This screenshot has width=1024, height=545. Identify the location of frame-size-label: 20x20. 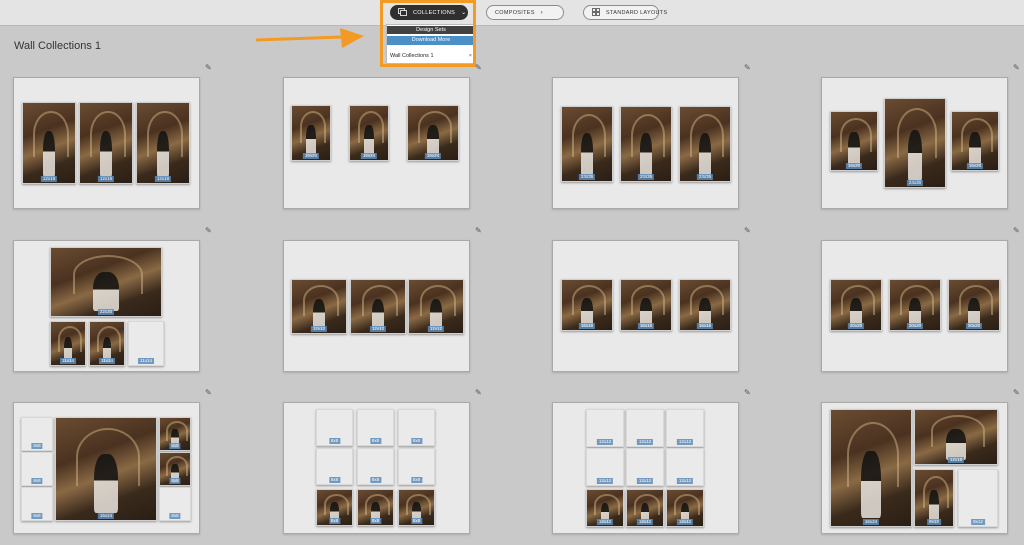
(856, 326).